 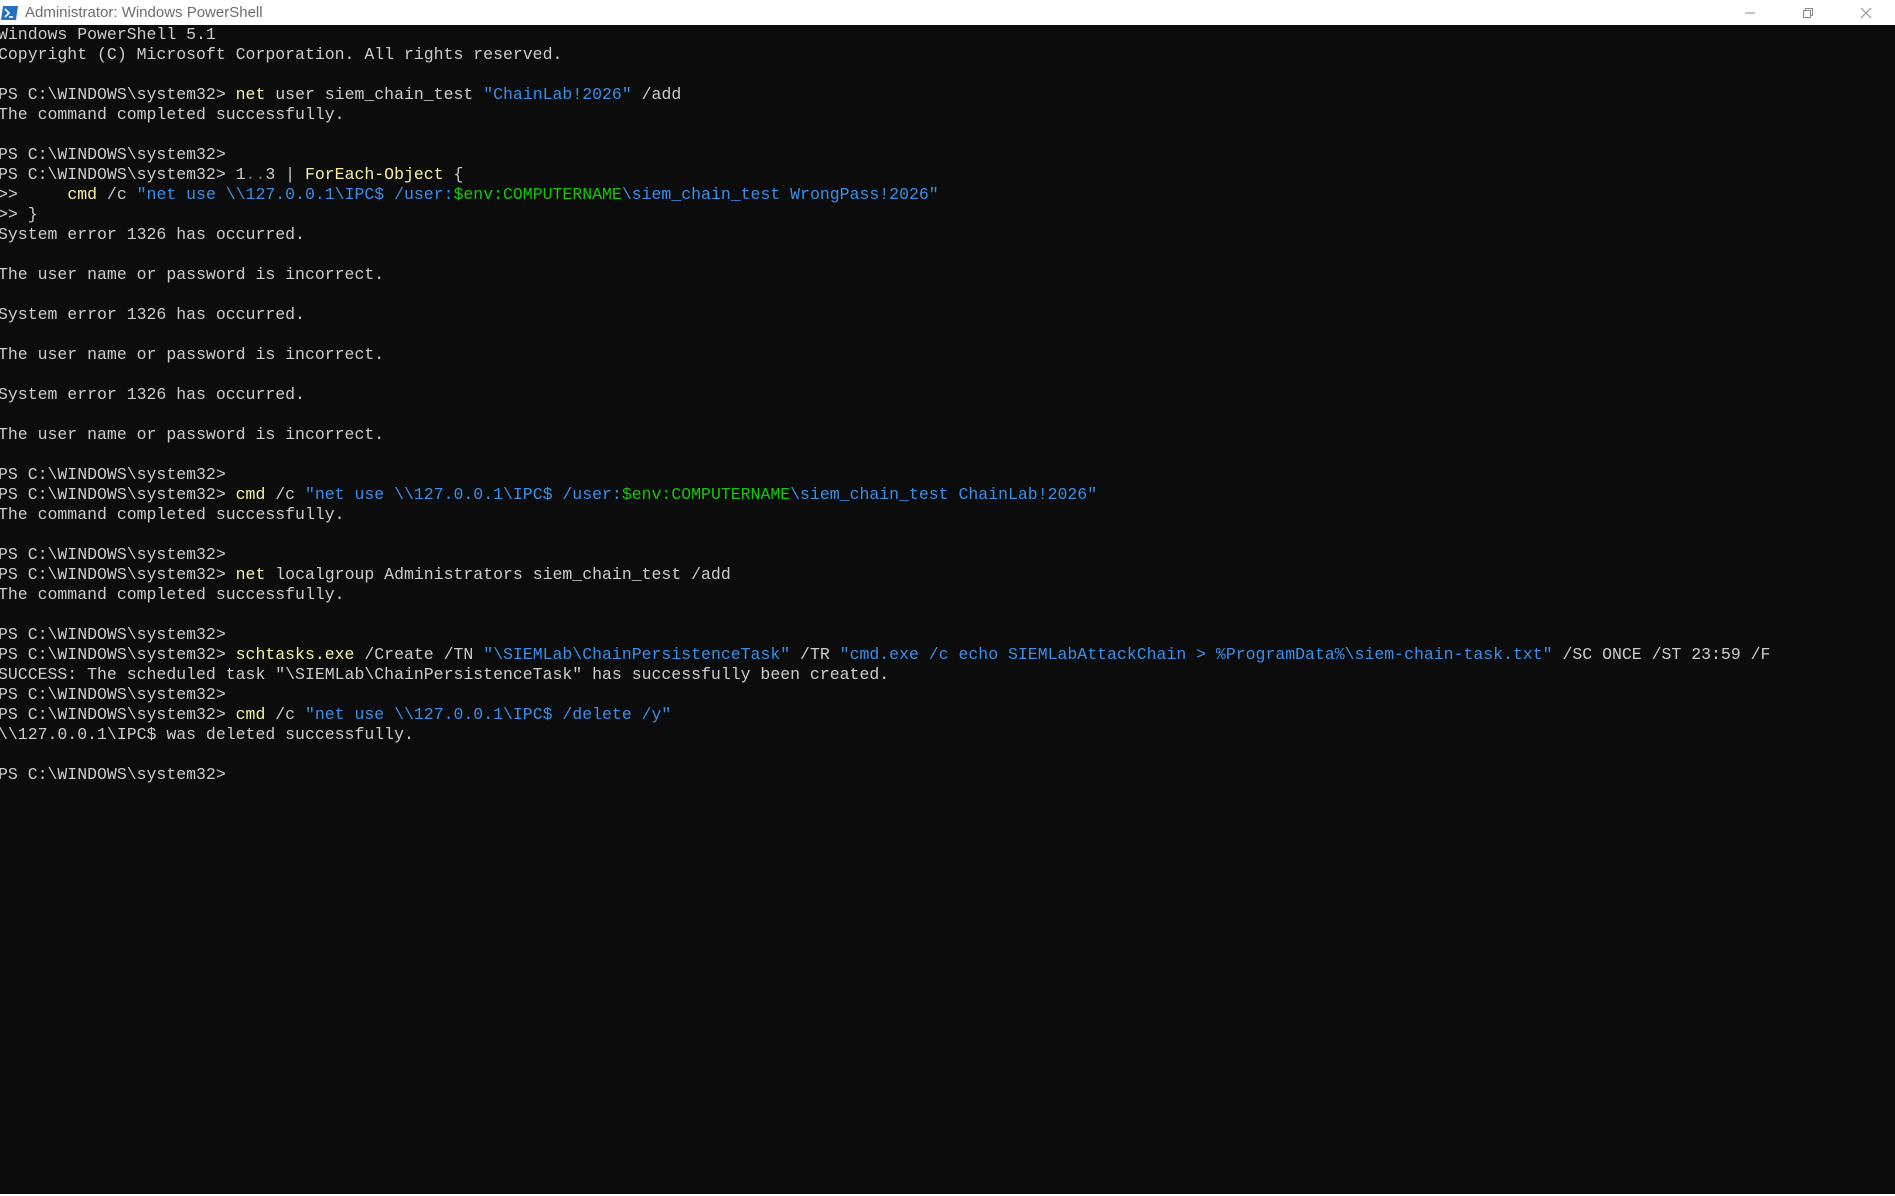 What do you see at coordinates (374, 174) in the screenshot?
I see `console-token: ForEach-Object` at bounding box center [374, 174].